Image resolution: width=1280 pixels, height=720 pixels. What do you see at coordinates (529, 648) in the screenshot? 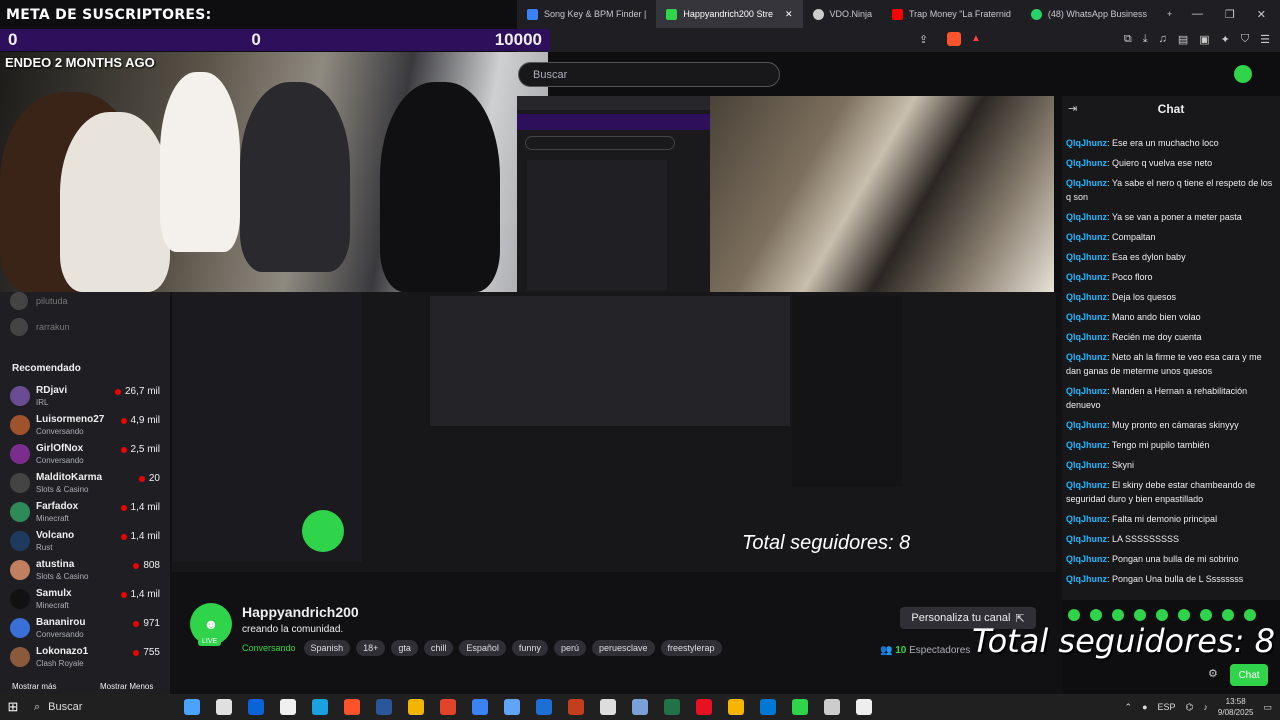
I see `stream-tag: funny` at bounding box center [529, 648].